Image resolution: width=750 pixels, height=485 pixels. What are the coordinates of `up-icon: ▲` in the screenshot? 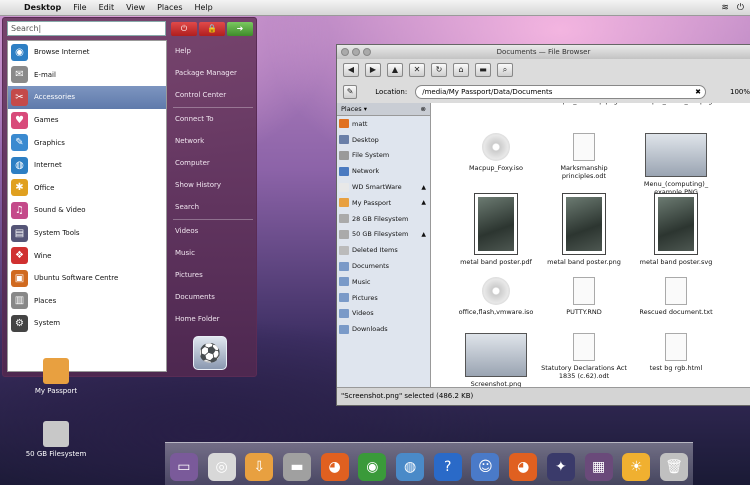 It's located at (395, 70).